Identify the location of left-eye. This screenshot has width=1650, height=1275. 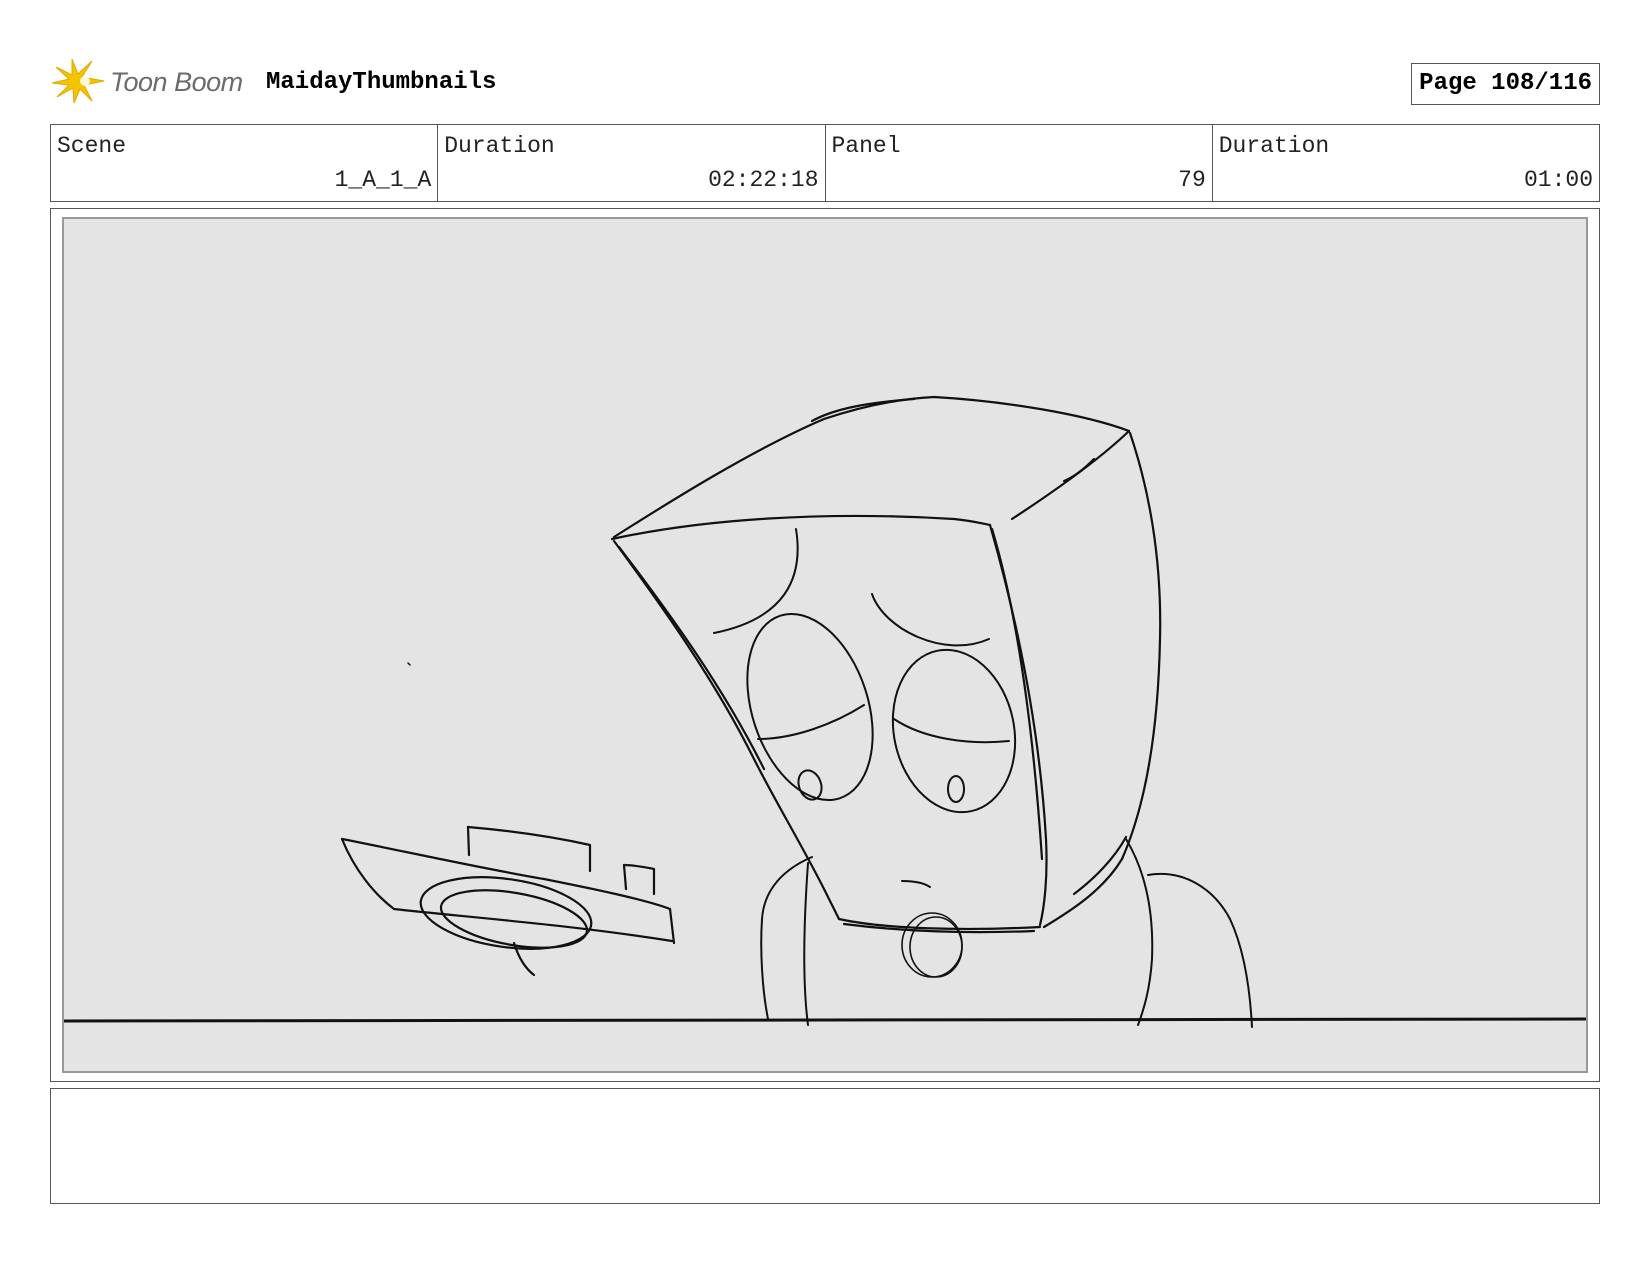
(810, 707).